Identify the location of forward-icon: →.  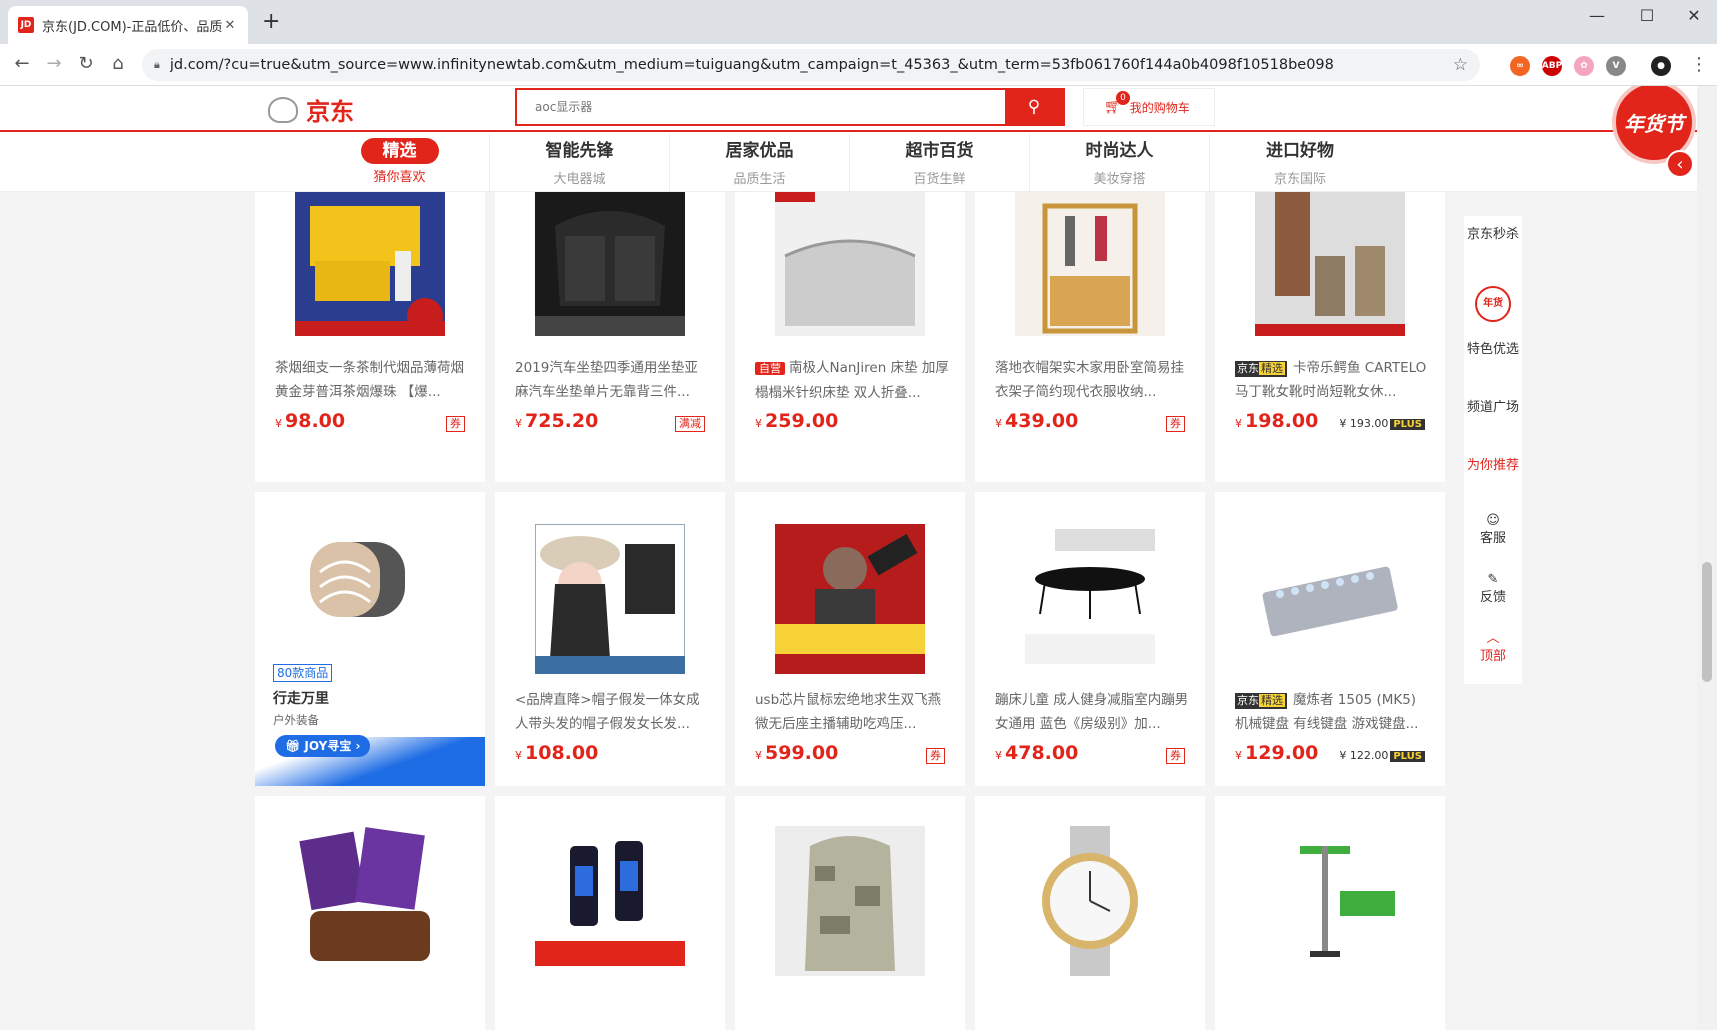
(54, 63).